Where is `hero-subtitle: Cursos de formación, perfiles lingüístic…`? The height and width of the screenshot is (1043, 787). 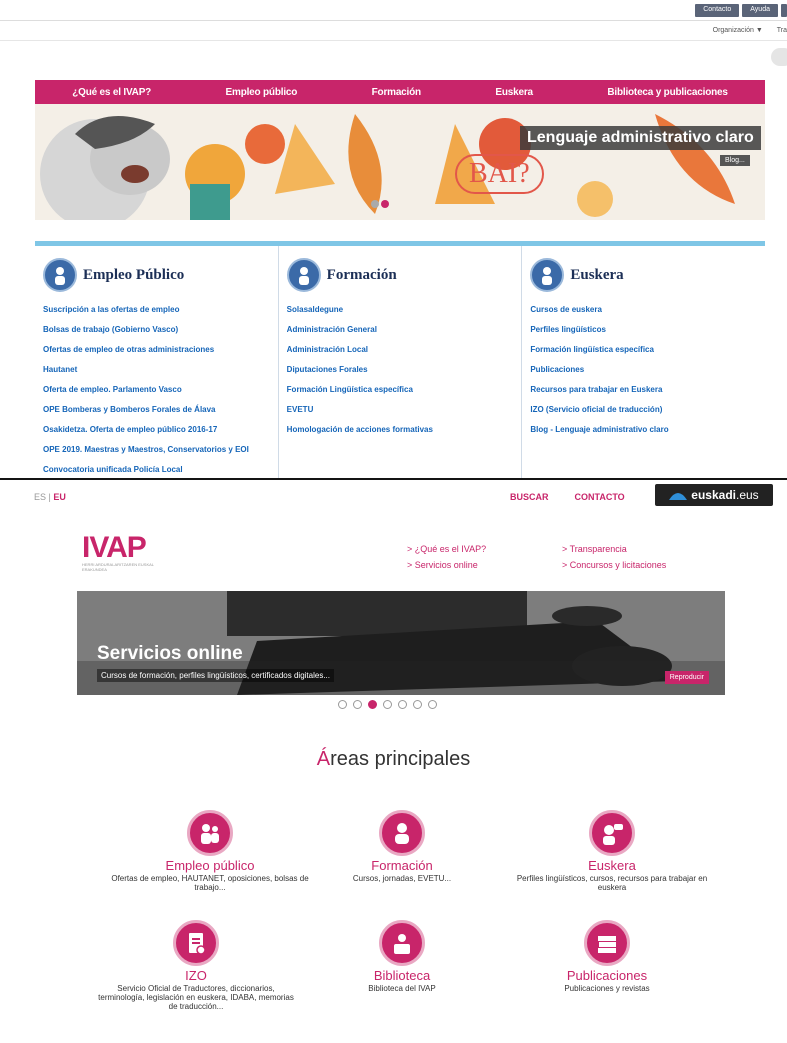
hero-subtitle: Cursos de formación, perfiles lingüístic… is located at coordinates (215, 675).